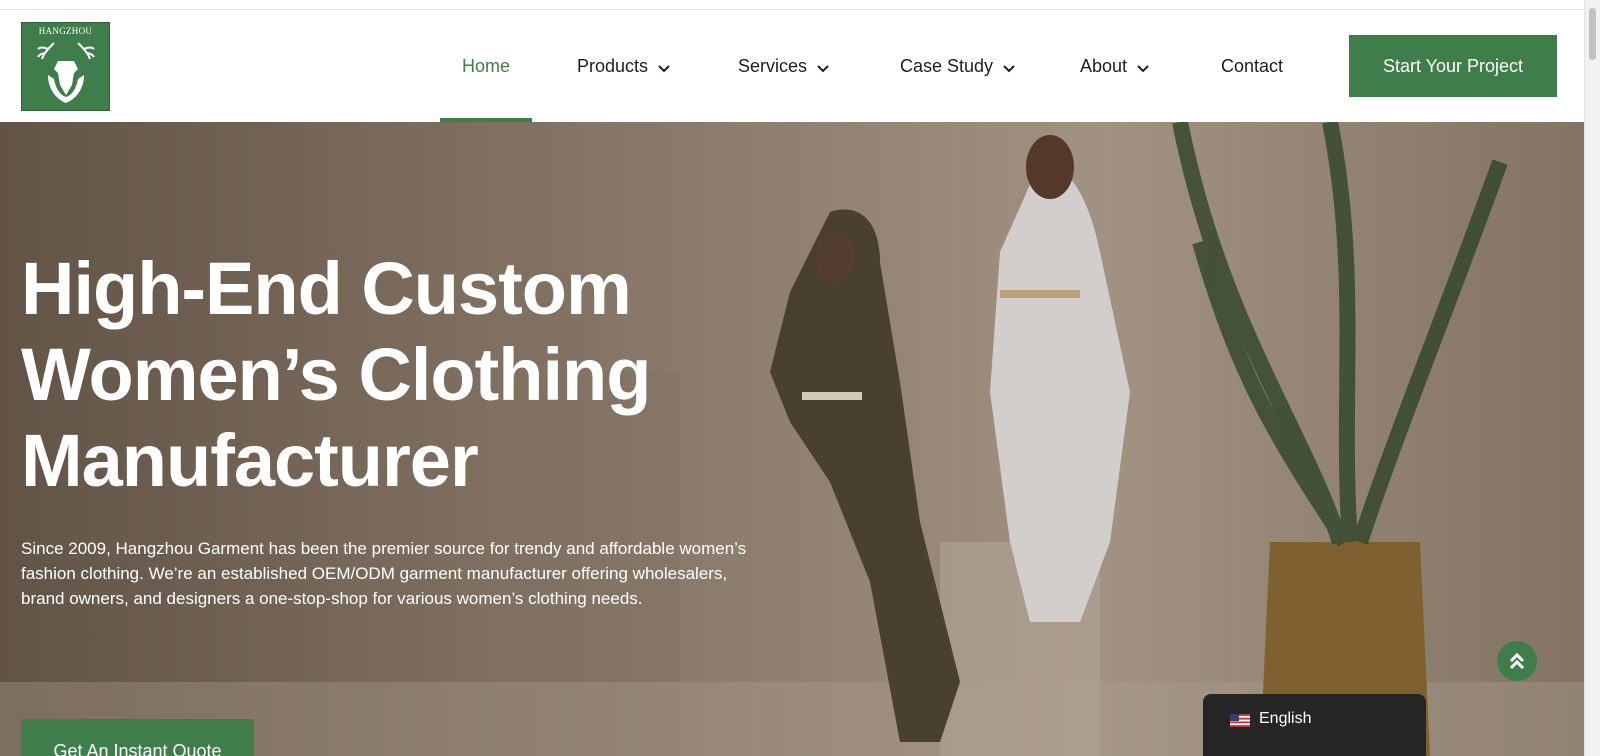 The height and width of the screenshot is (756, 1600). What do you see at coordinates (1104, 66) in the screenshot?
I see `nav-about-label: About` at bounding box center [1104, 66].